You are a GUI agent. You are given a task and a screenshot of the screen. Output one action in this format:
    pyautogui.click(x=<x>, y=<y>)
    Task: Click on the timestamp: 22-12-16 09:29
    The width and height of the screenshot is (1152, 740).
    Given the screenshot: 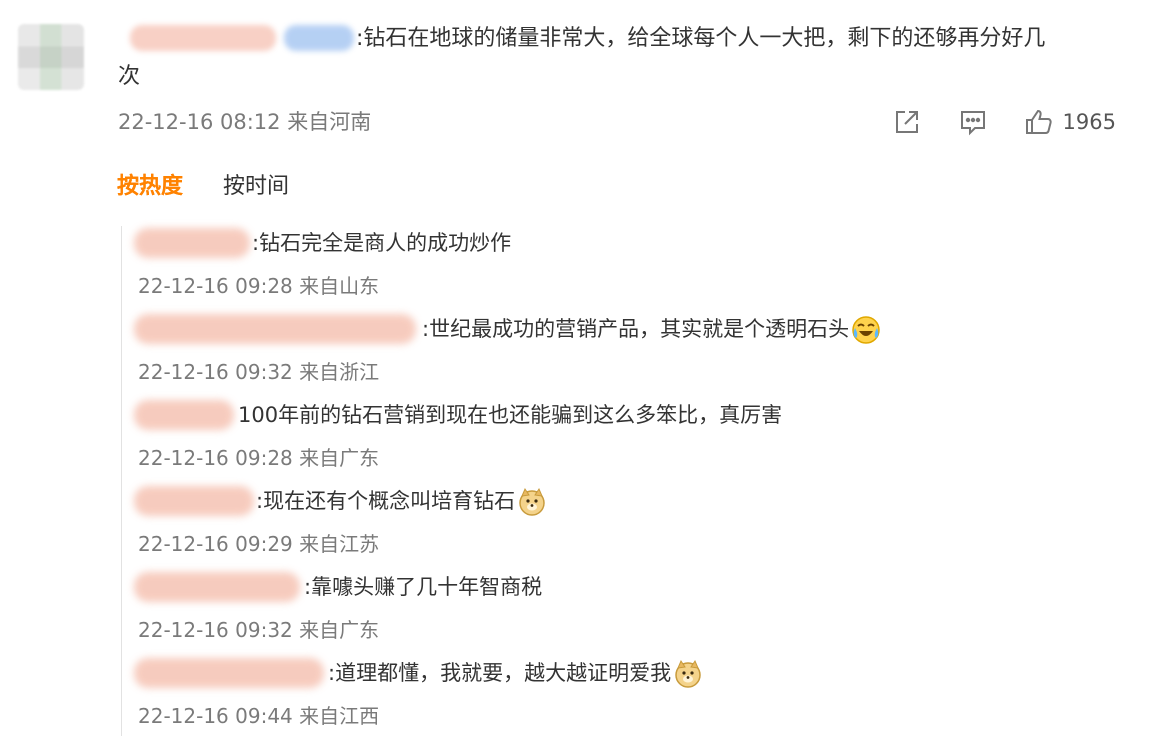 What is the action you would take?
    pyautogui.click(x=215, y=544)
    